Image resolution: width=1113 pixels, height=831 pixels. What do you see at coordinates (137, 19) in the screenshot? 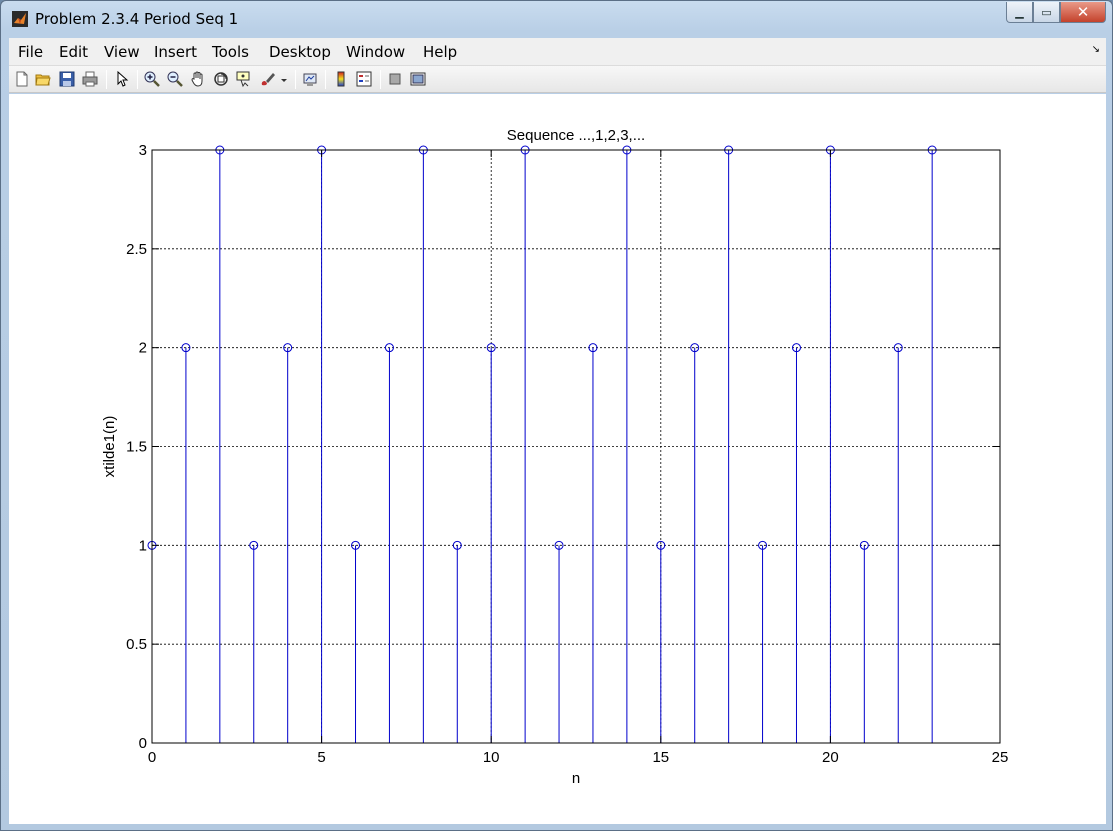
I see `window-title: Problem 2.3.4 Period Seq 1` at bounding box center [137, 19].